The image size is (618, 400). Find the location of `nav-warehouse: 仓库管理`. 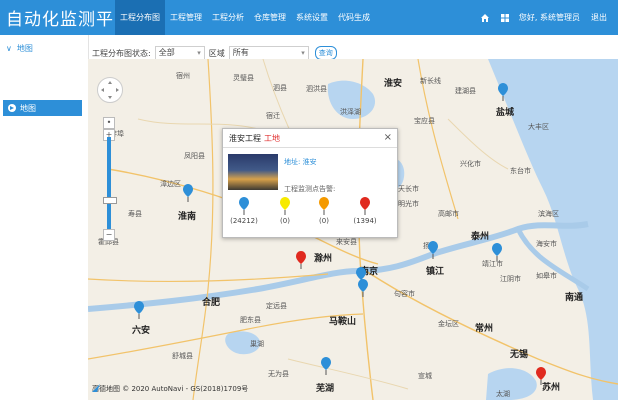

nav-warehouse: 仓库管理 is located at coordinates (270, 17).